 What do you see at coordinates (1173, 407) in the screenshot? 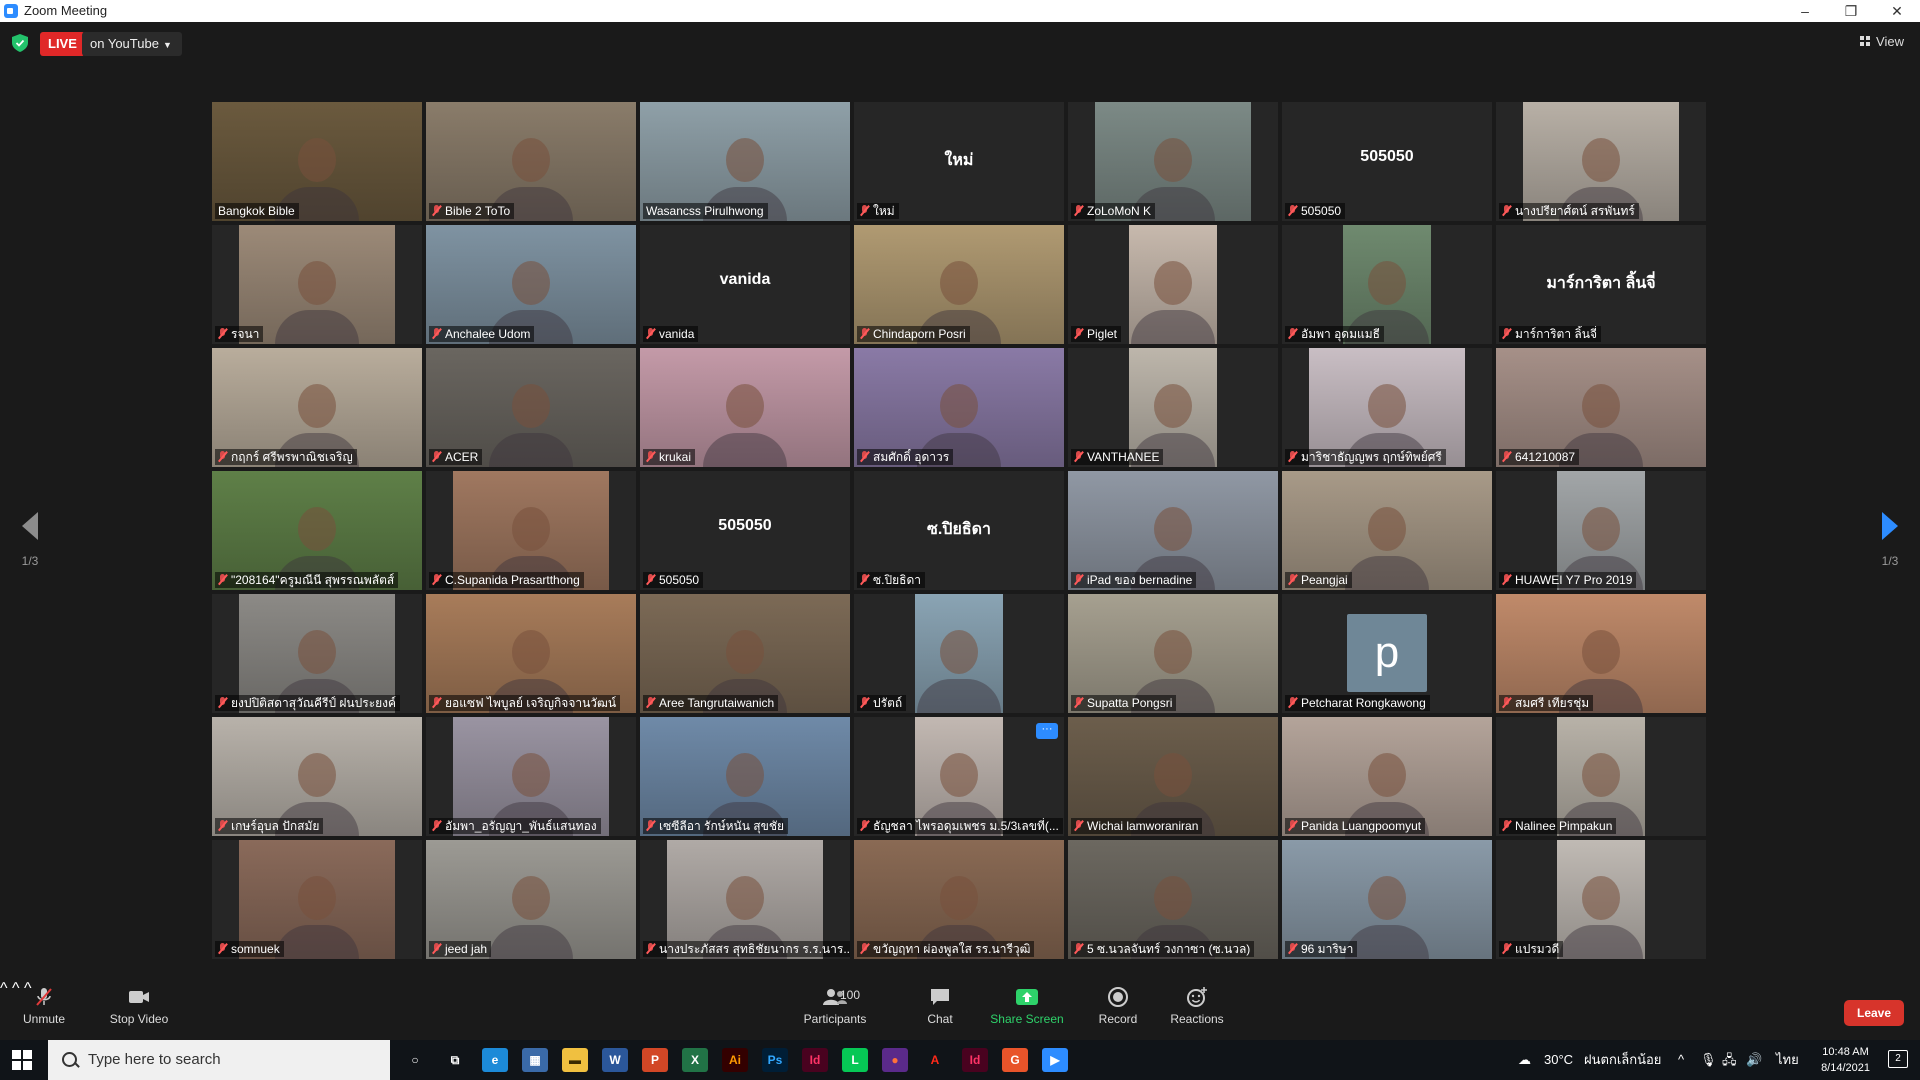
I see `participant-tile: VANTHANEE` at bounding box center [1173, 407].